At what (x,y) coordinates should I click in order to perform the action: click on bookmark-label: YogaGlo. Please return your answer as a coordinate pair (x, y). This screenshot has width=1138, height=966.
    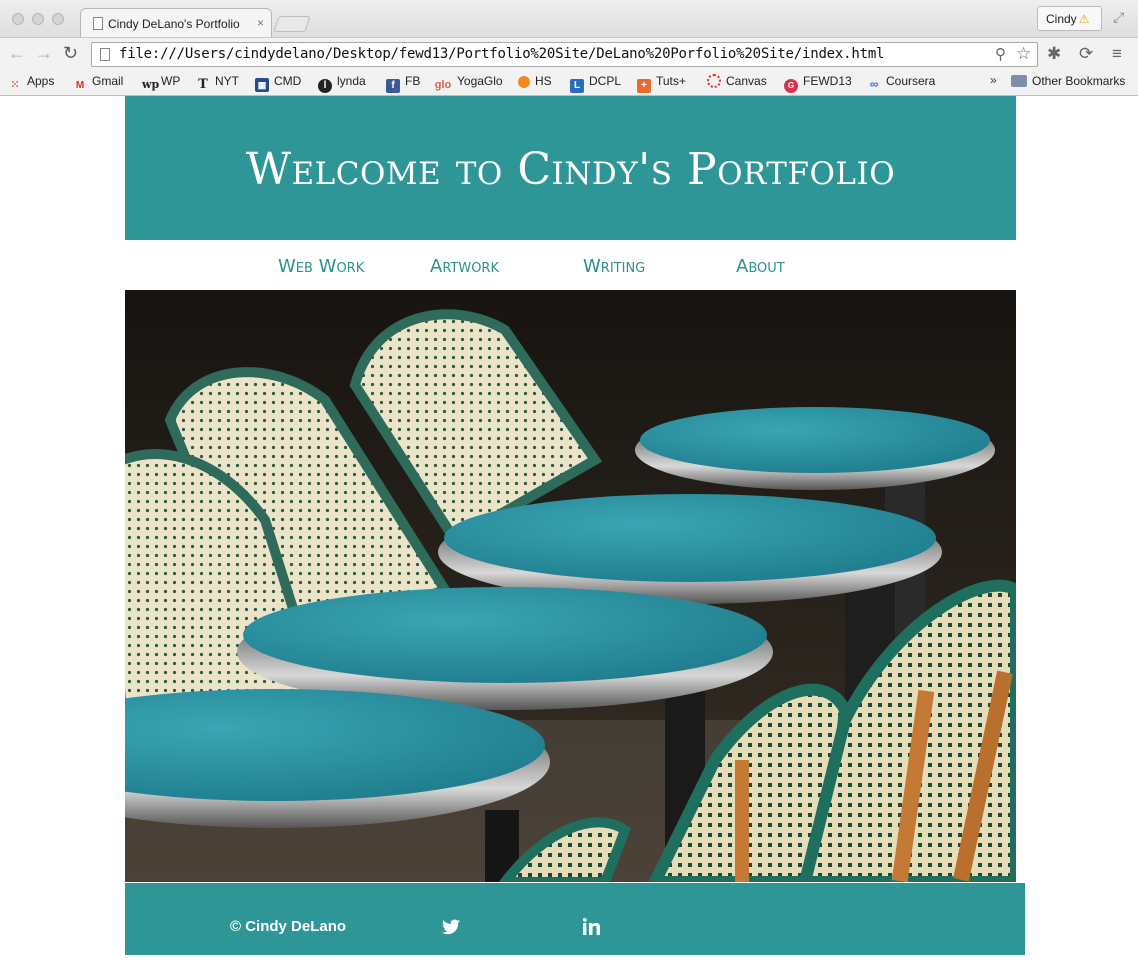
    Looking at the image, I should click on (480, 81).